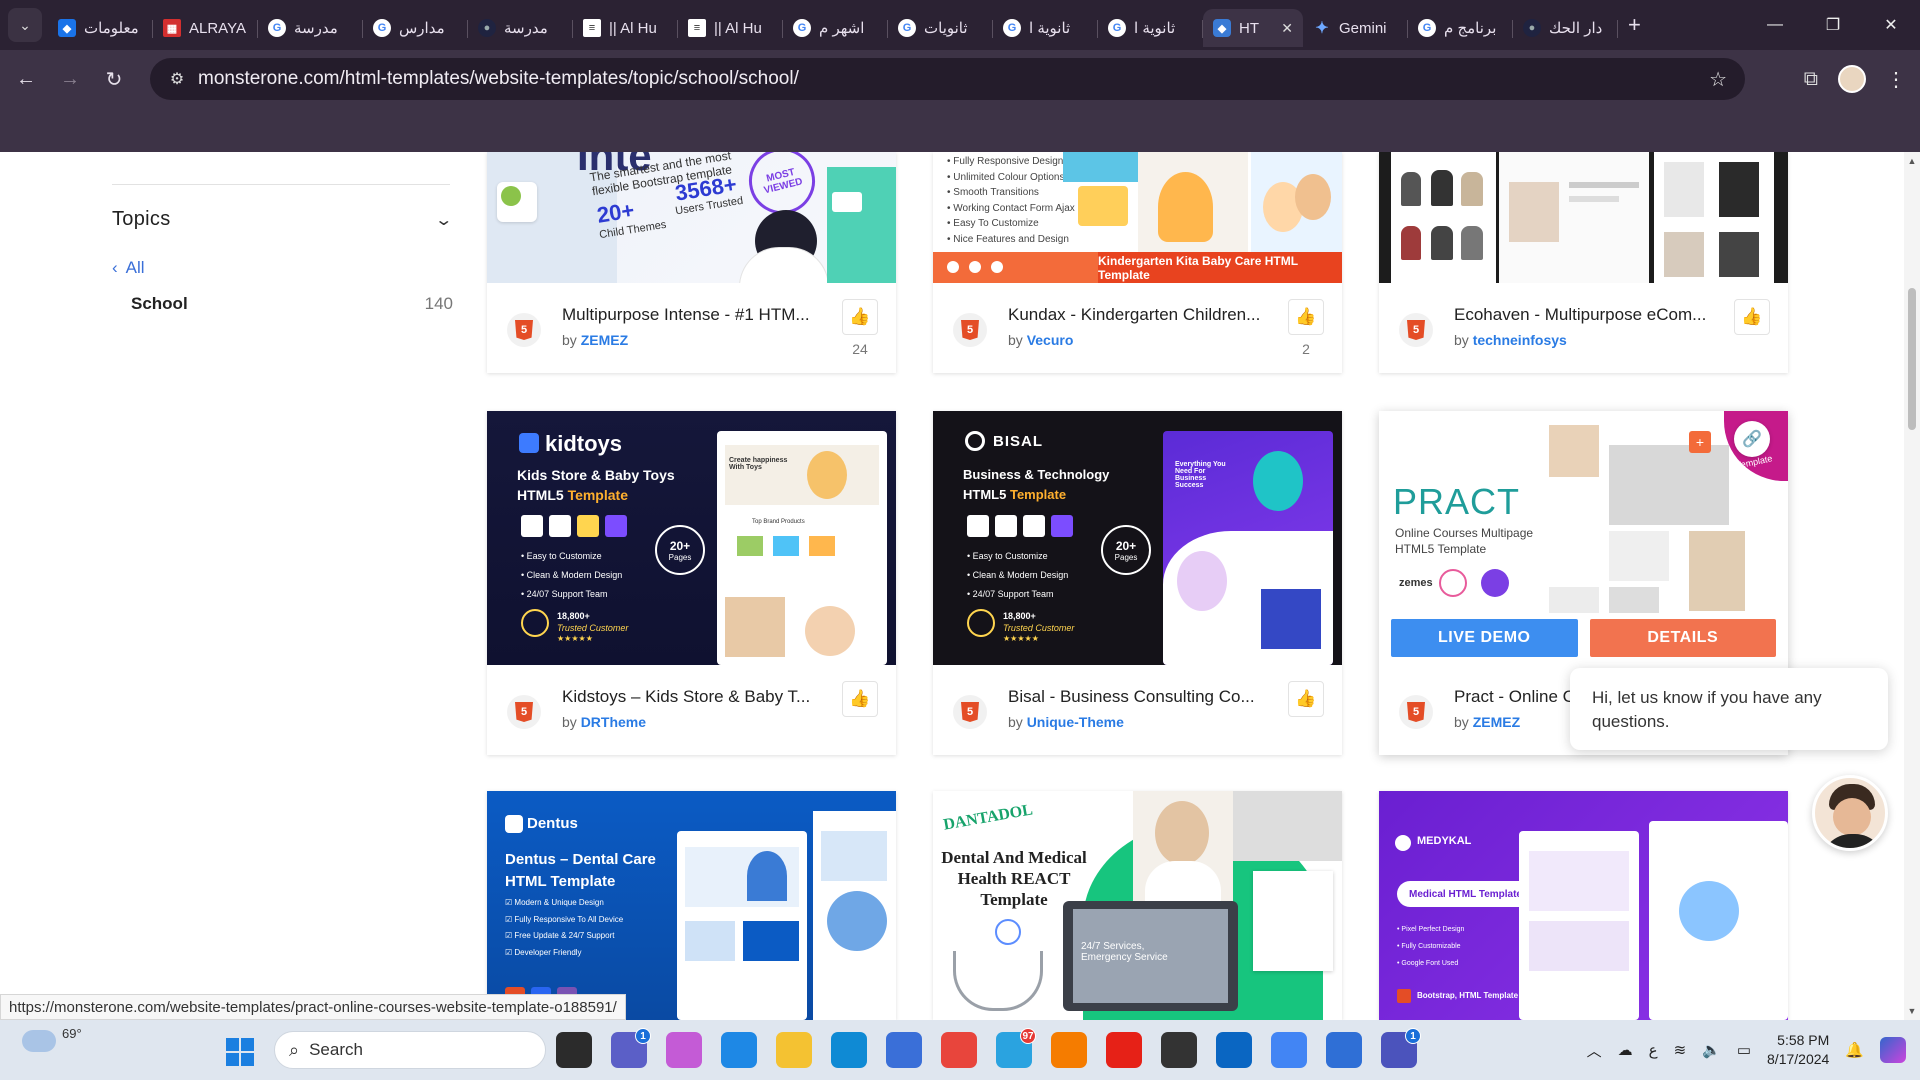 The image size is (1920, 1080). What do you see at coordinates (1850, 813) in the screenshot?
I see `chat-avatar-button` at bounding box center [1850, 813].